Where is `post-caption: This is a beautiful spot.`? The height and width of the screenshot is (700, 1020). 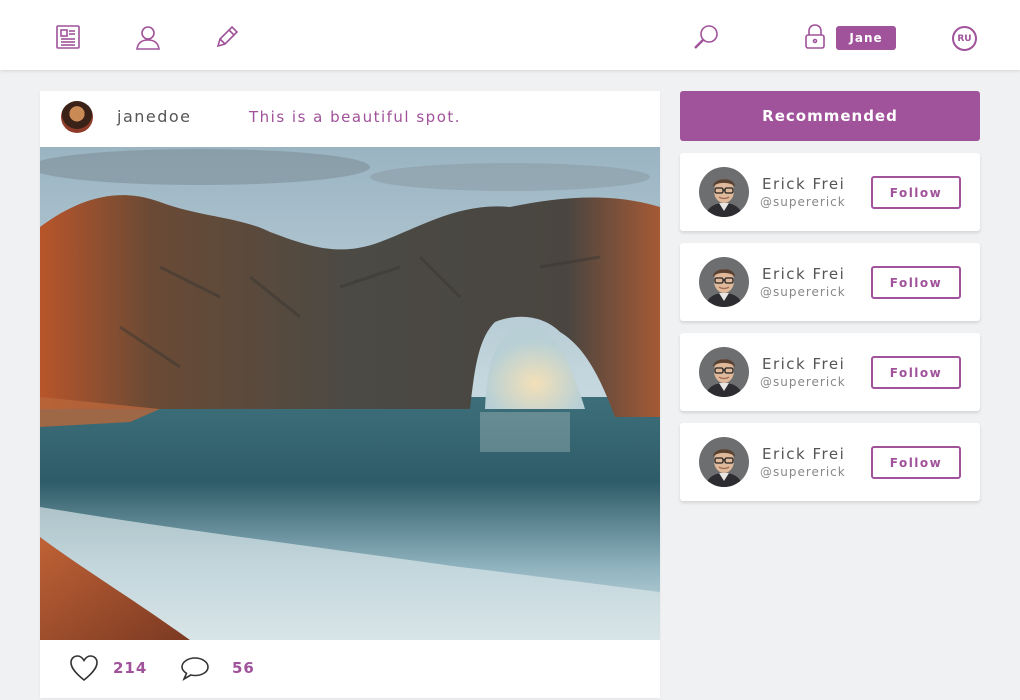
post-caption: This is a beautiful spot. is located at coordinates (355, 117).